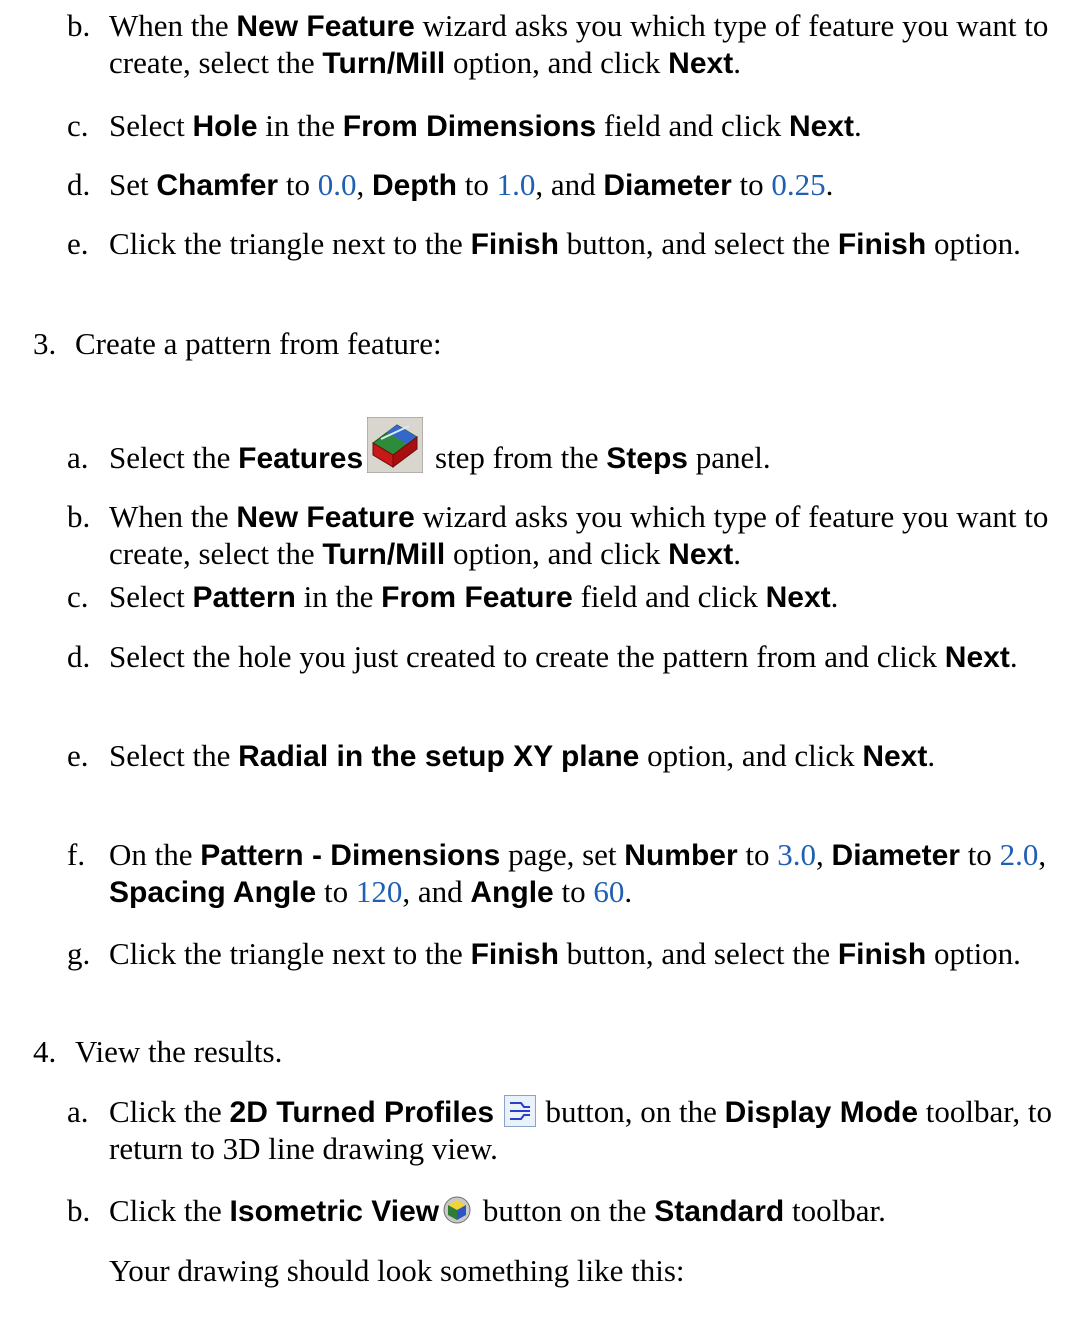 The width and height of the screenshot is (1077, 1319). I want to click on step4-heading: 4. View the results., so click(554, 1052).